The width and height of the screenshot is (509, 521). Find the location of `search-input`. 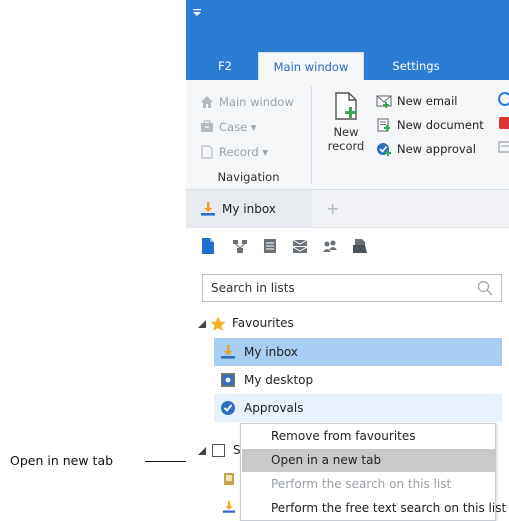

search-input is located at coordinates (333, 288).